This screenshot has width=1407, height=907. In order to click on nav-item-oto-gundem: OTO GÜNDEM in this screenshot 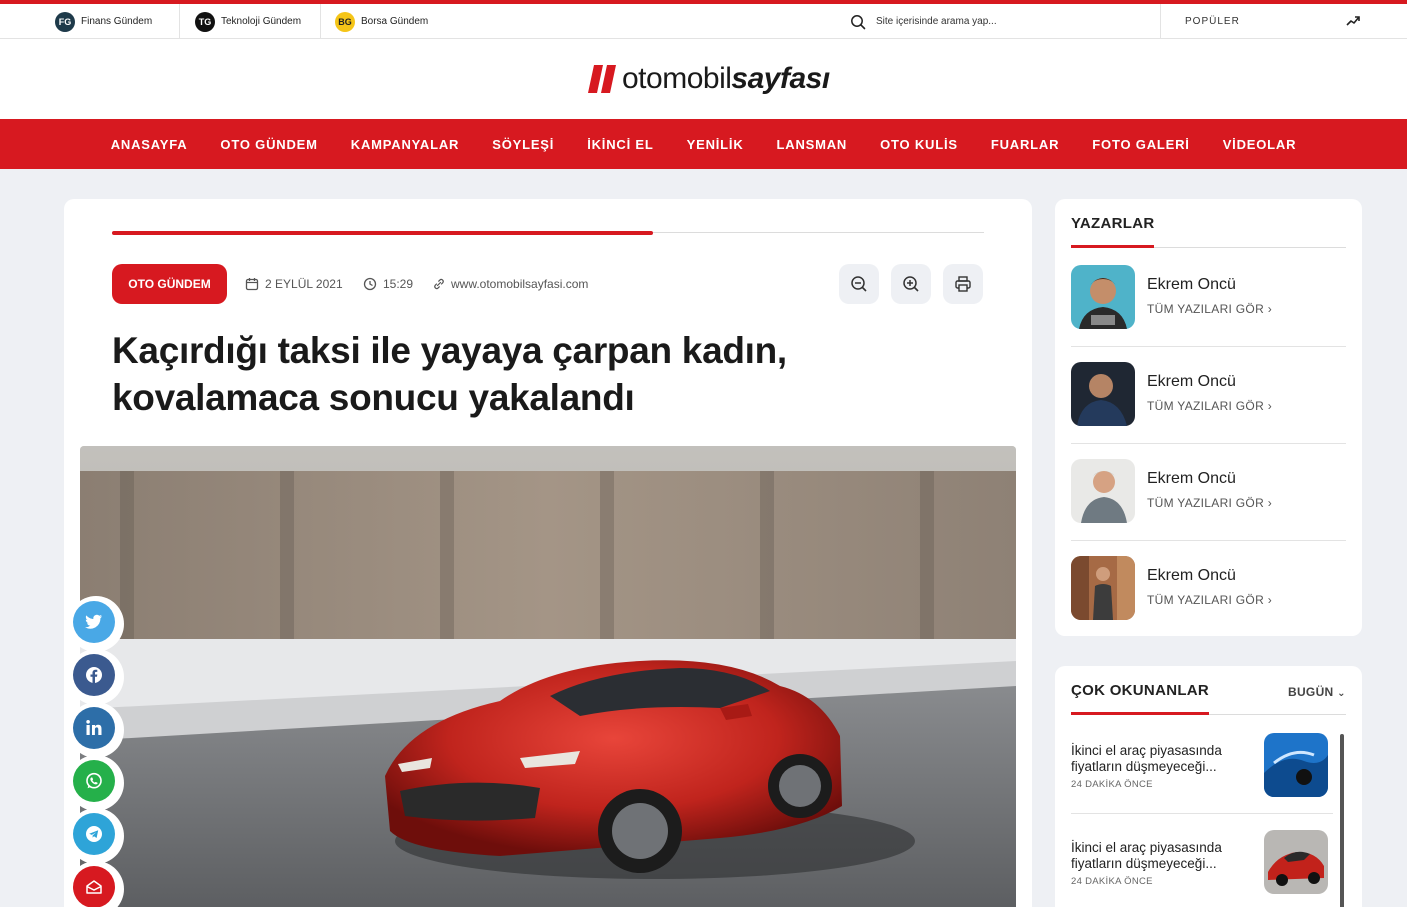, I will do `click(269, 144)`.